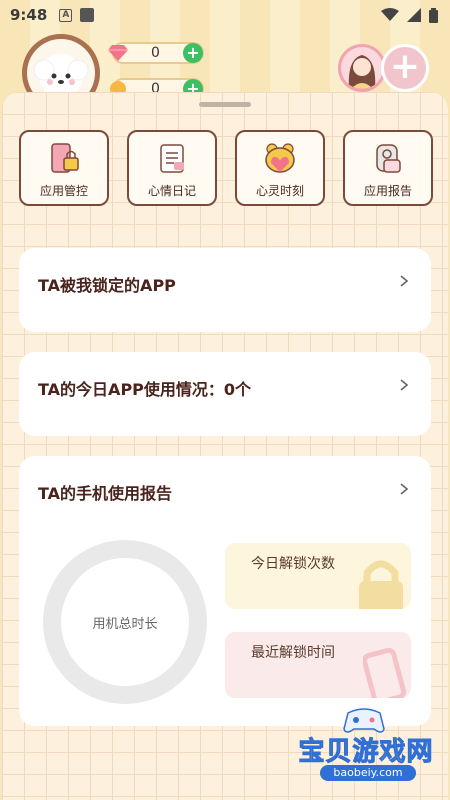 This screenshot has width=450, height=800. Describe the element at coordinates (388, 158) in the screenshot. I see `report-icon` at that location.